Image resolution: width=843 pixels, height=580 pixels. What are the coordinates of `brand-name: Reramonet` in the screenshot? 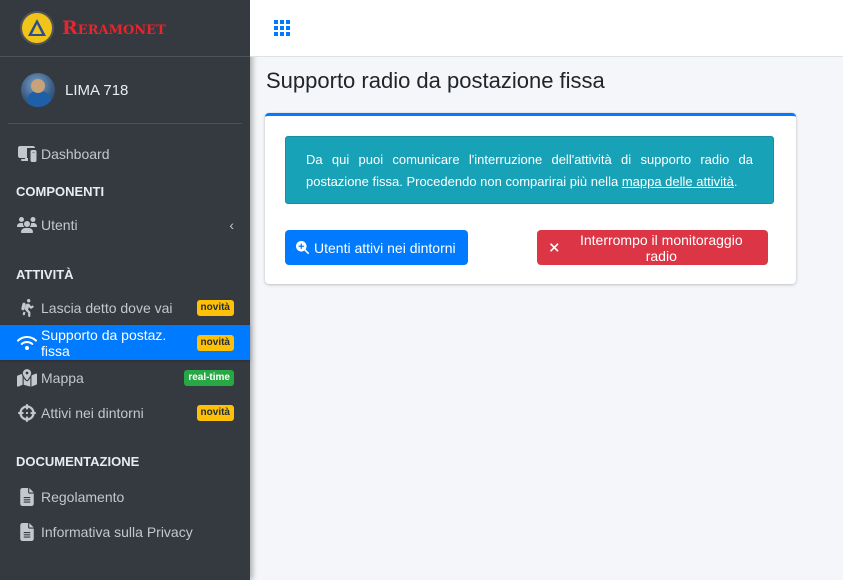 It's located at (114, 28).